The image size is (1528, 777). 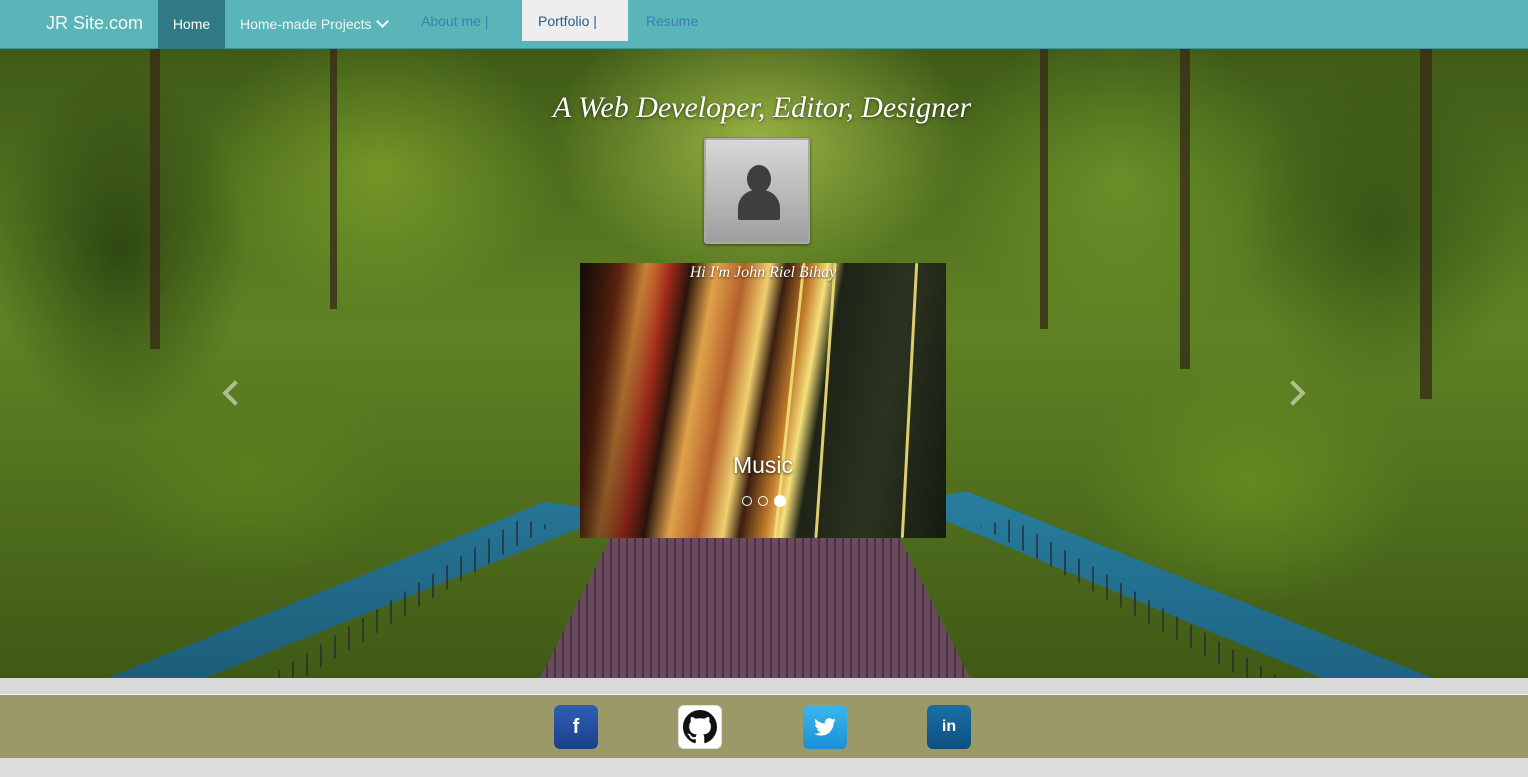 I want to click on chevron-down-icon, so click(x=382, y=21).